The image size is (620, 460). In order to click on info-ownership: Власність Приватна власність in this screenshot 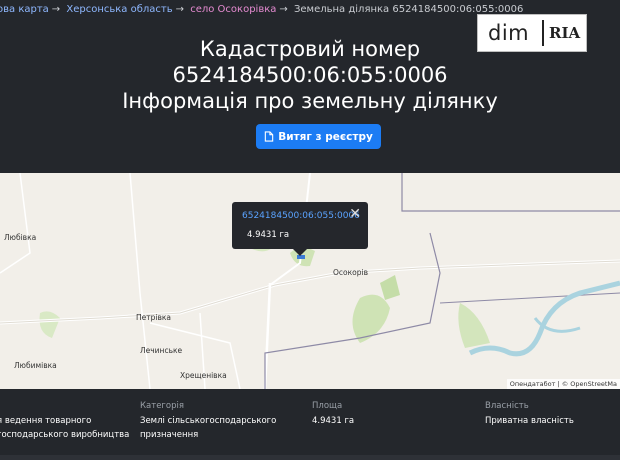, I will do `click(529, 413)`.